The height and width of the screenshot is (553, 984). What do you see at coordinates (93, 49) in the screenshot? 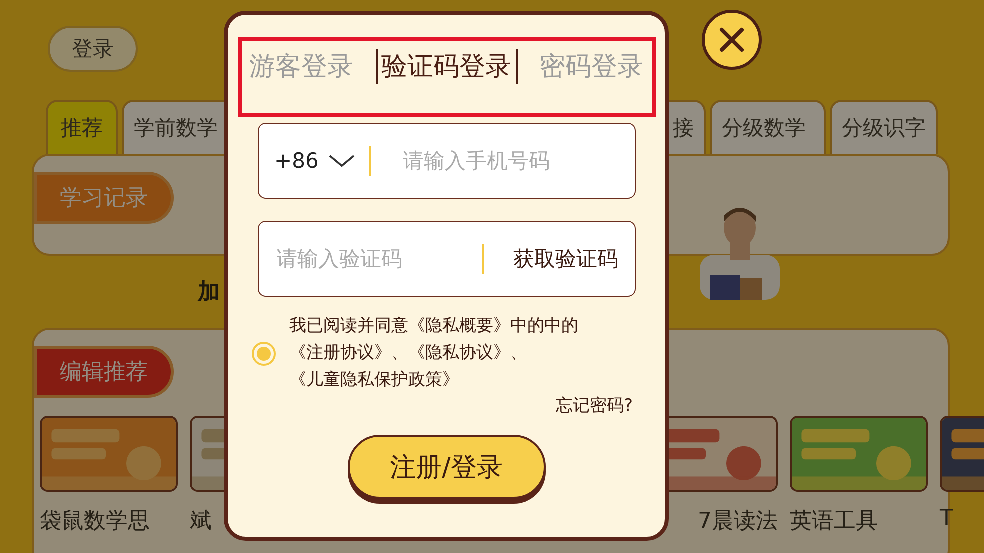
I see `login-button: 登录` at bounding box center [93, 49].